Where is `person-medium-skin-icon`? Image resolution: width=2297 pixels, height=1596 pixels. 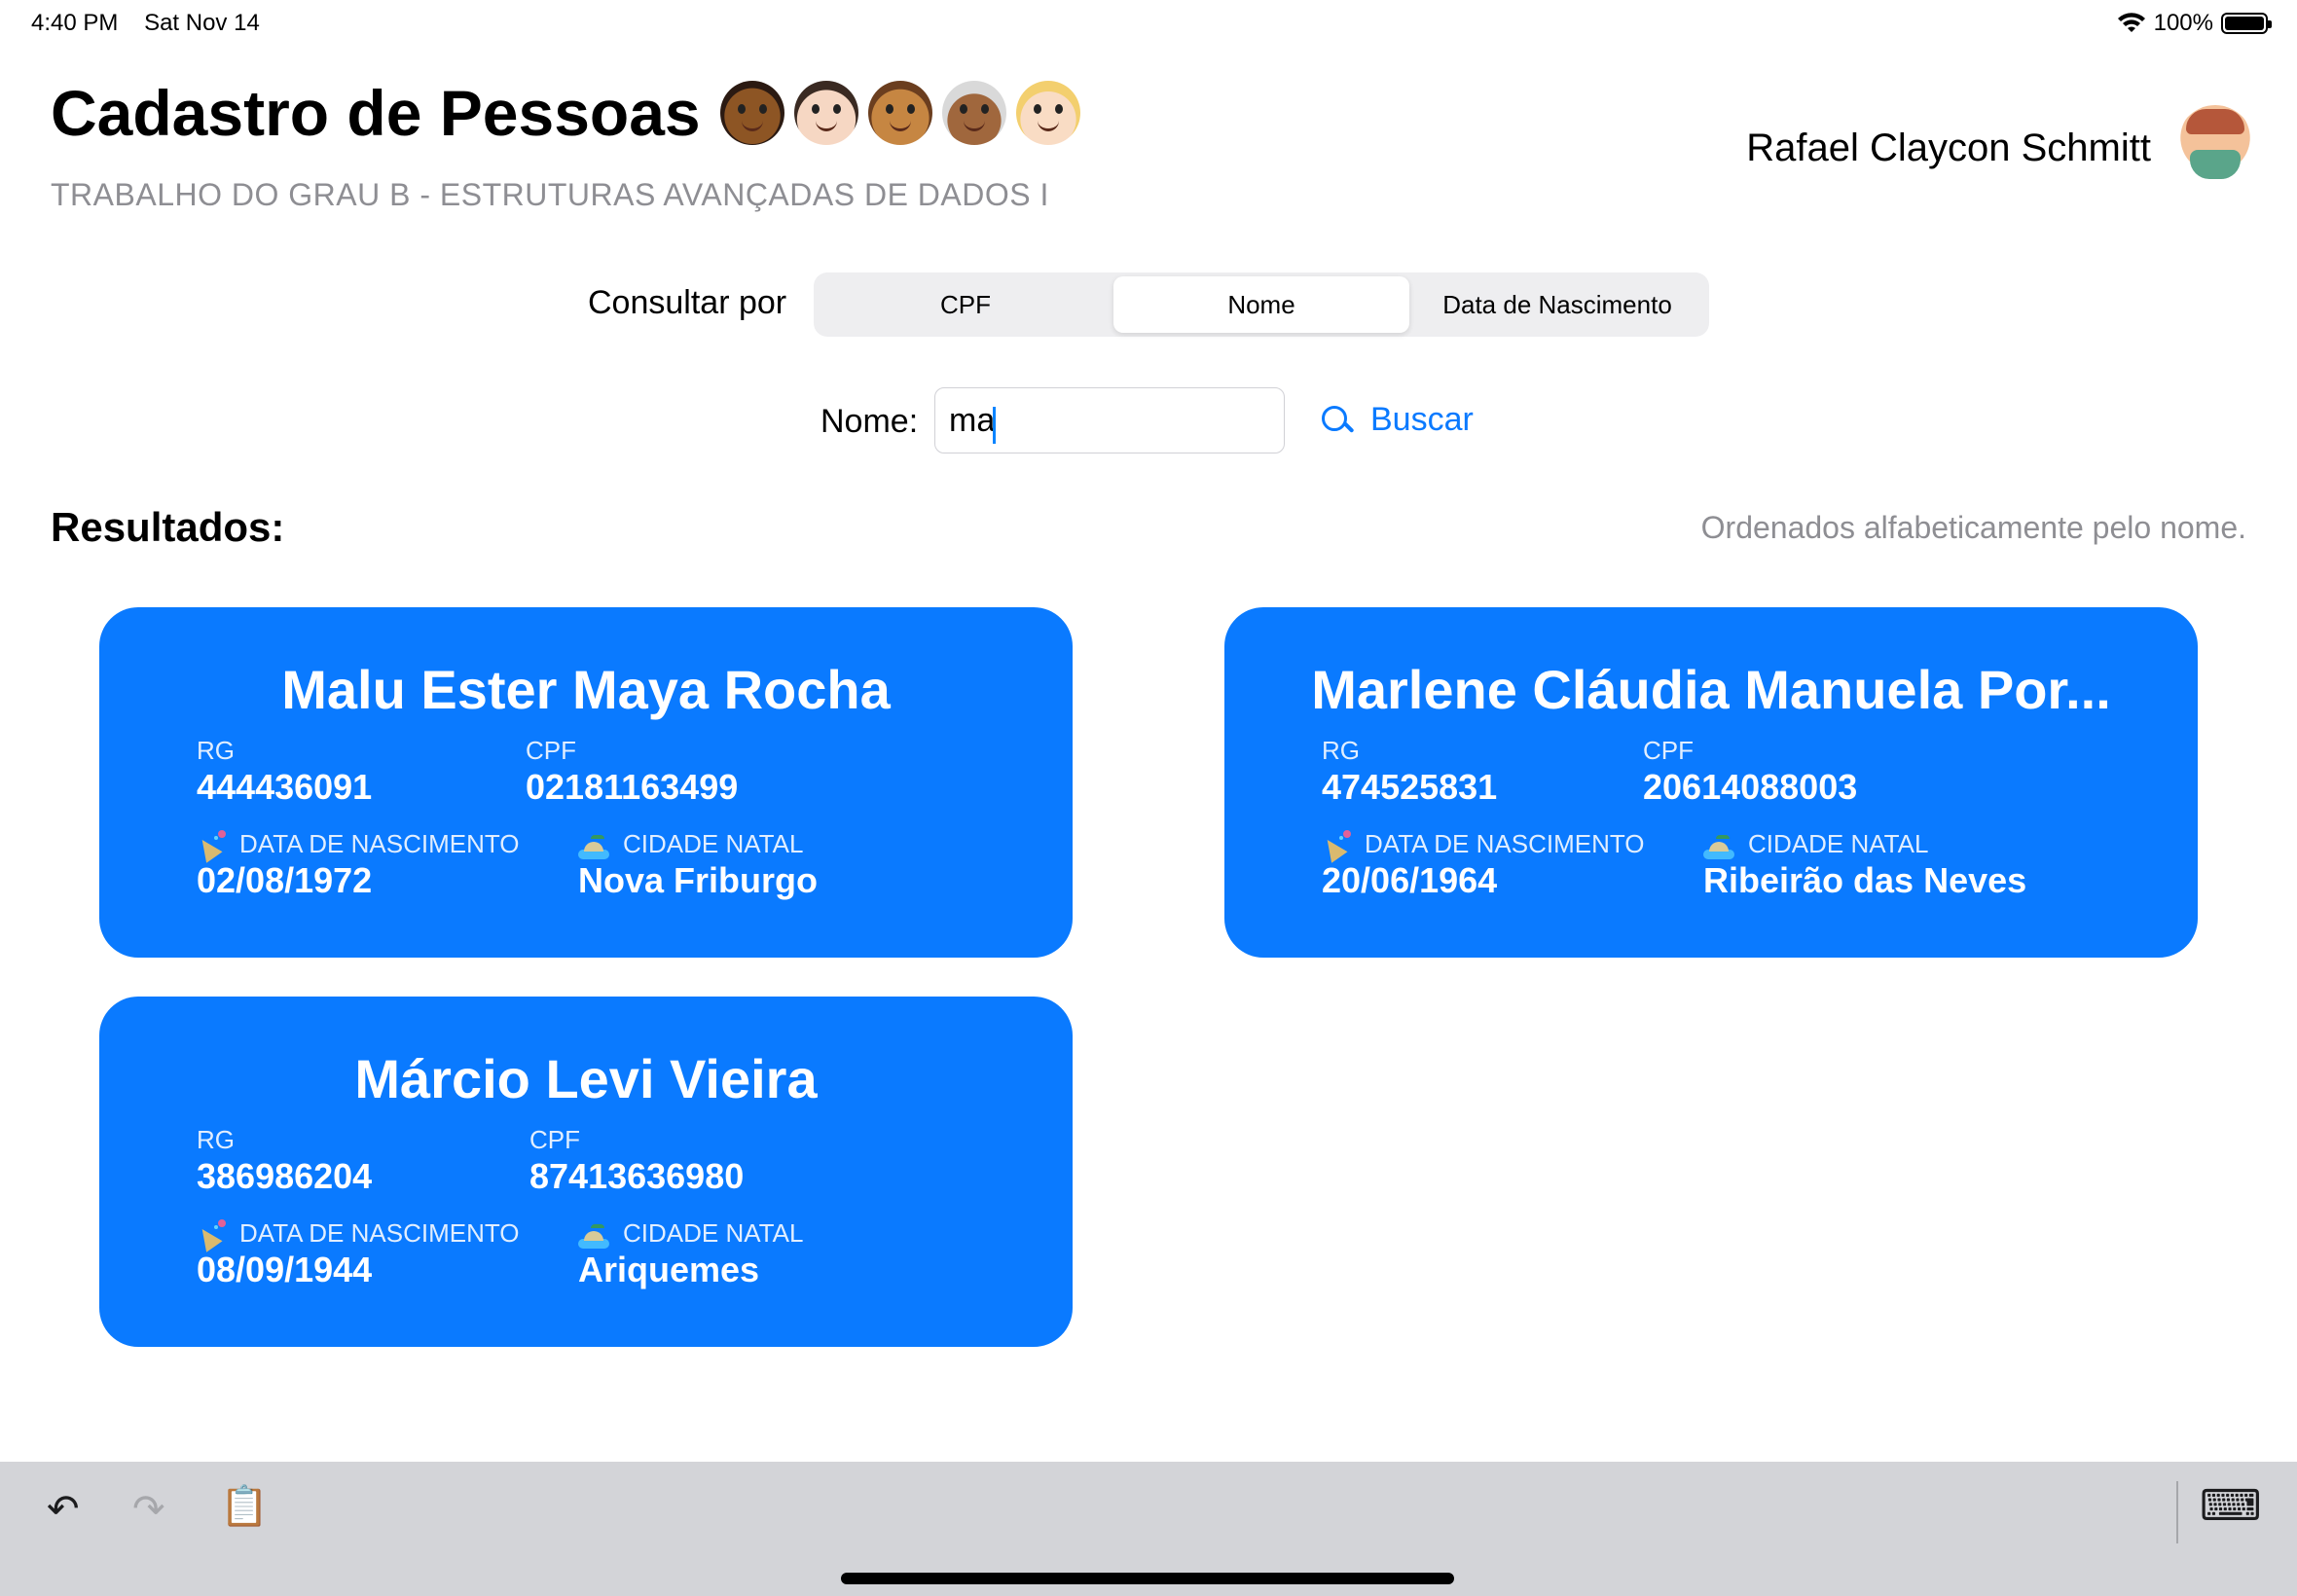
person-medium-skin-icon is located at coordinates (899, 113).